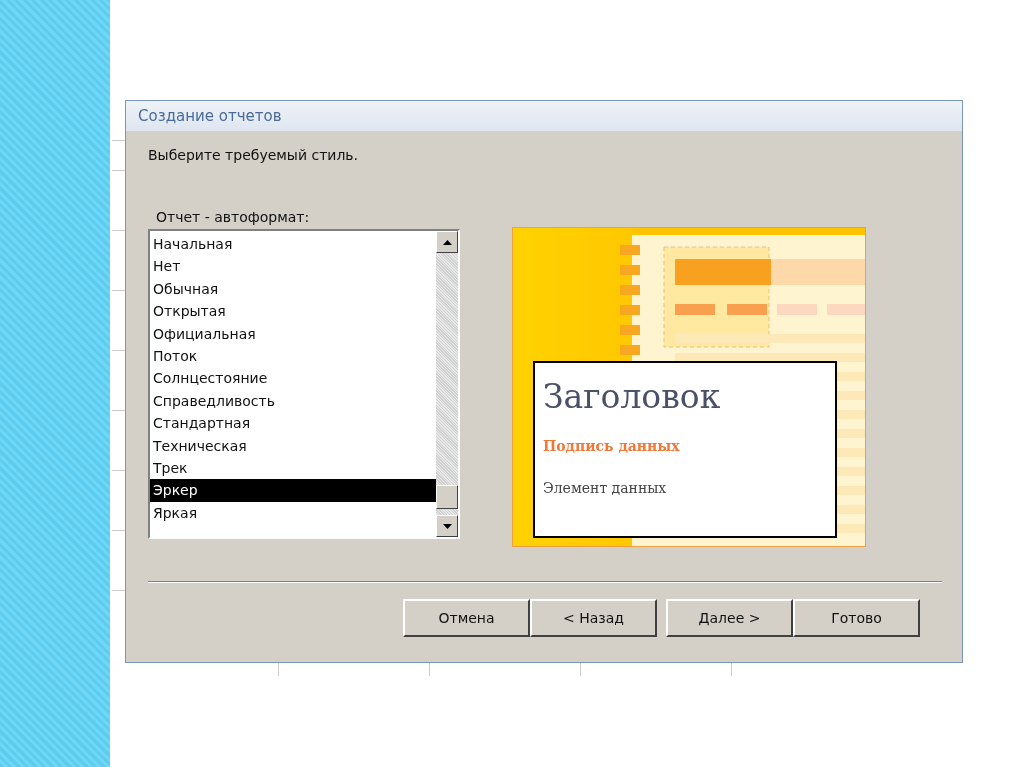 Image resolution: width=1024 pixels, height=767 pixels. I want to click on list-item: Нет, so click(293, 266).